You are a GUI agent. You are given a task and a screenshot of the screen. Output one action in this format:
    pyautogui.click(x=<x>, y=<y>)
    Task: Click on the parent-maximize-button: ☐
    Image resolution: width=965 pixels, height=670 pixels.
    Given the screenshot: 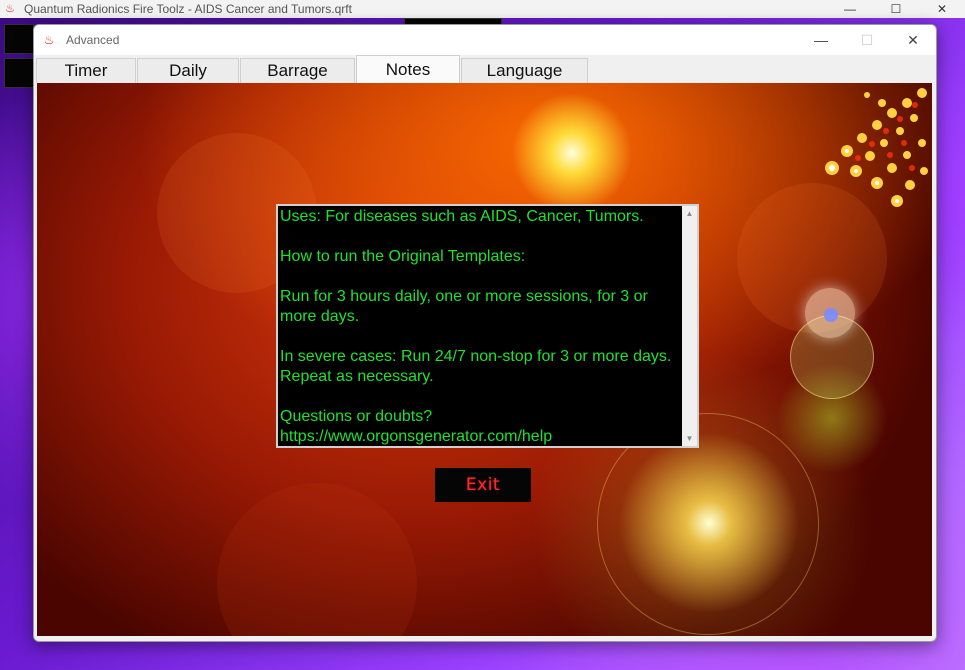 What is the action you would take?
    pyautogui.click(x=896, y=9)
    